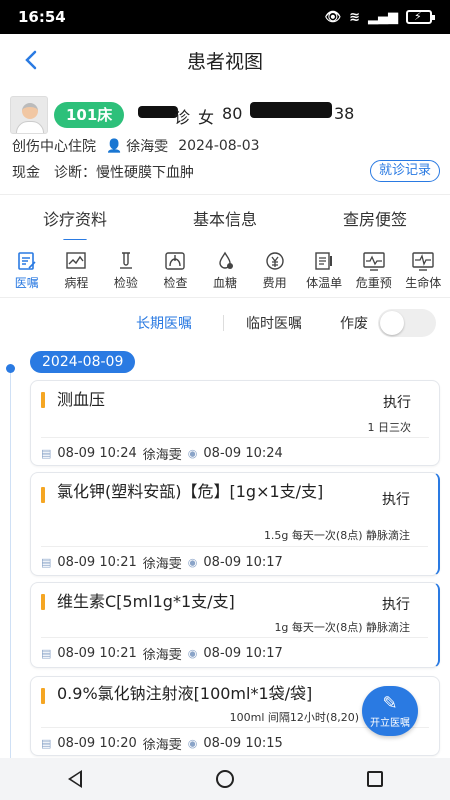 This screenshot has height=800, width=450. I want to click on patient-info-row: 诊 女 80, so click(195, 116).